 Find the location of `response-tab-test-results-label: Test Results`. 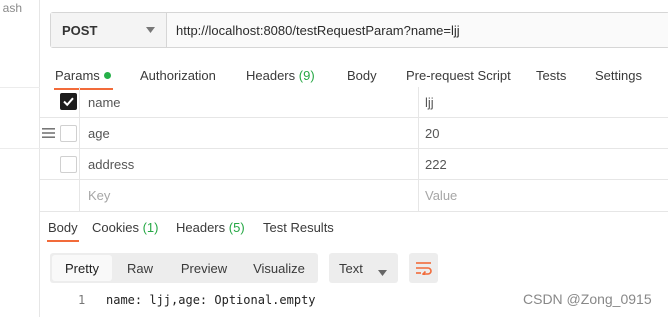

response-tab-test-results-label: Test Results is located at coordinates (298, 227).